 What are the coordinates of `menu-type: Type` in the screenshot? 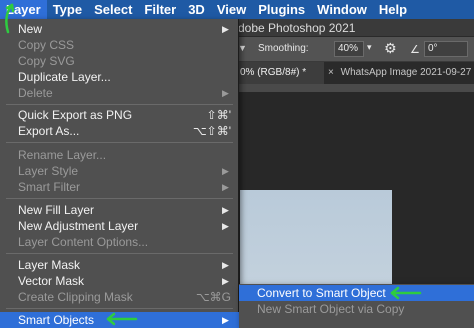 It's located at (67, 9).